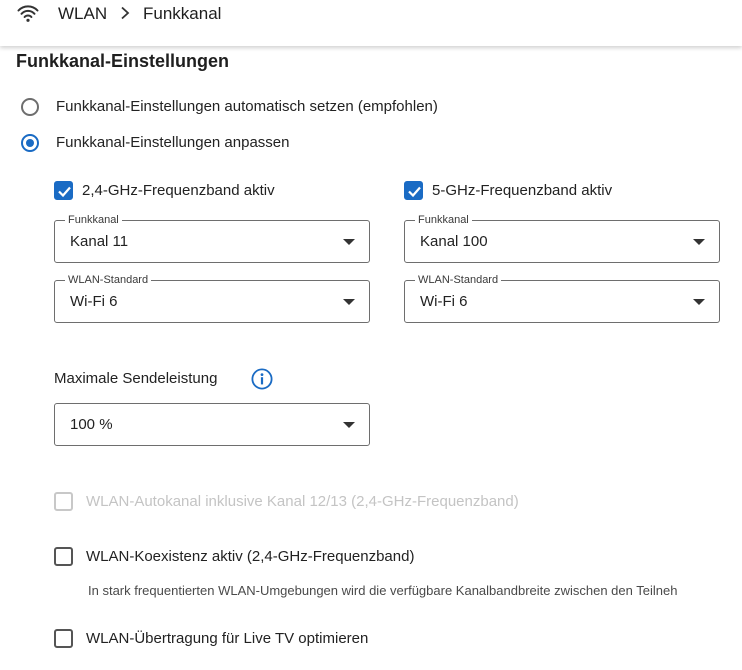 The width and height of the screenshot is (742, 670). What do you see at coordinates (212, 298) in the screenshot?
I see `standard-24-select: WLAN-Standard Wi-Fi 6` at bounding box center [212, 298].